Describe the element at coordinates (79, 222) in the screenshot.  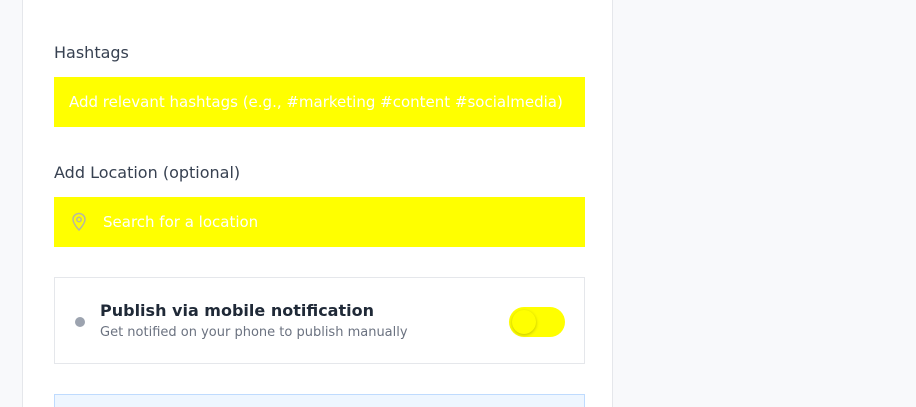
I see `map-pin-icon` at that location.